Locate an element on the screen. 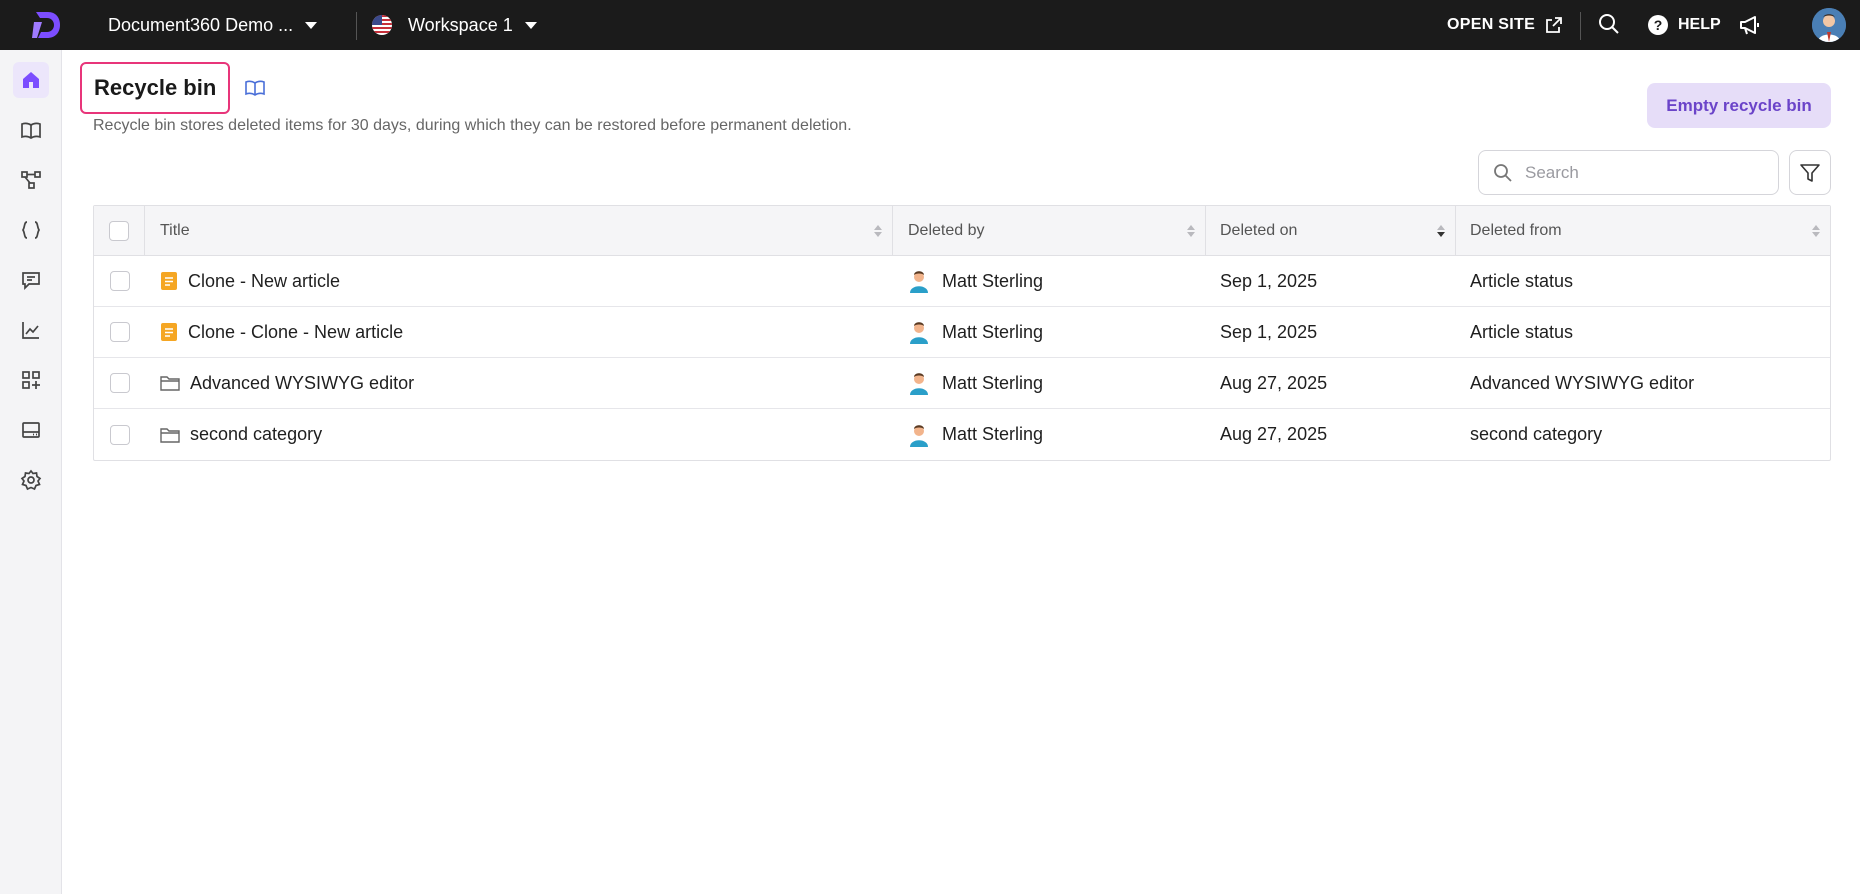 This screenshot has height=894, width=1860. select-all-checkbox is located at coordinates (119, 230).